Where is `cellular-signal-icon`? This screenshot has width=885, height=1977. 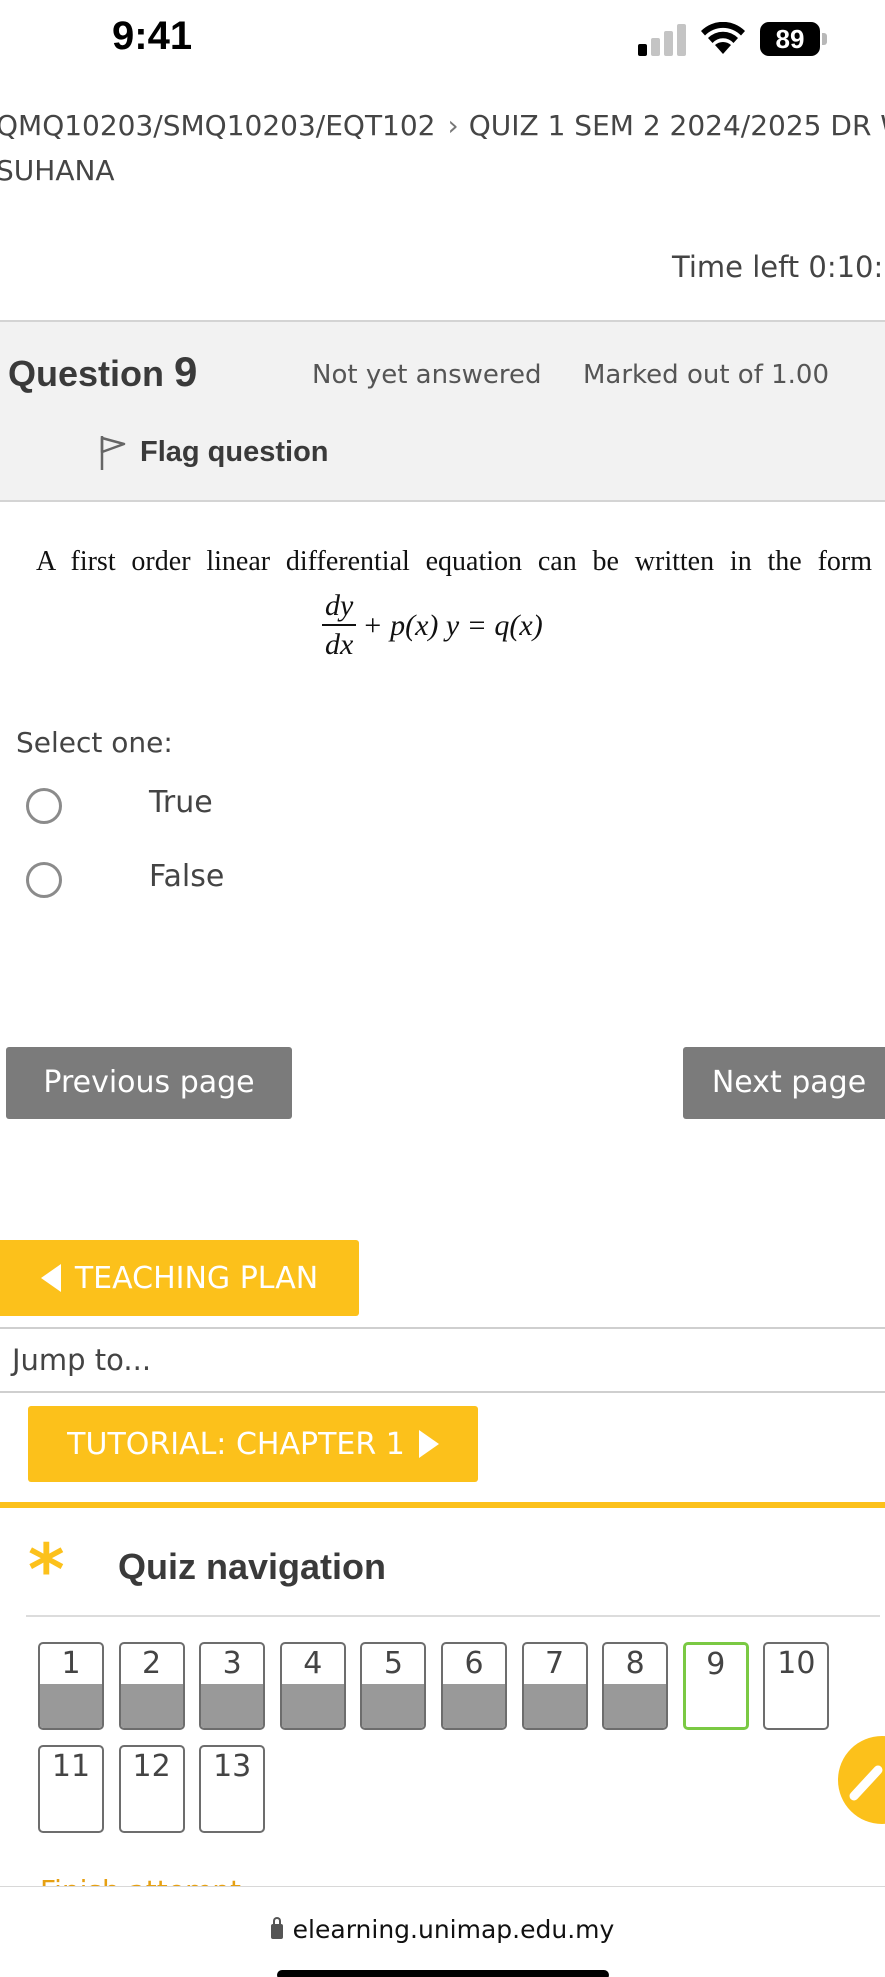 cellular-signal-icon is located at coordinates (662, 40).